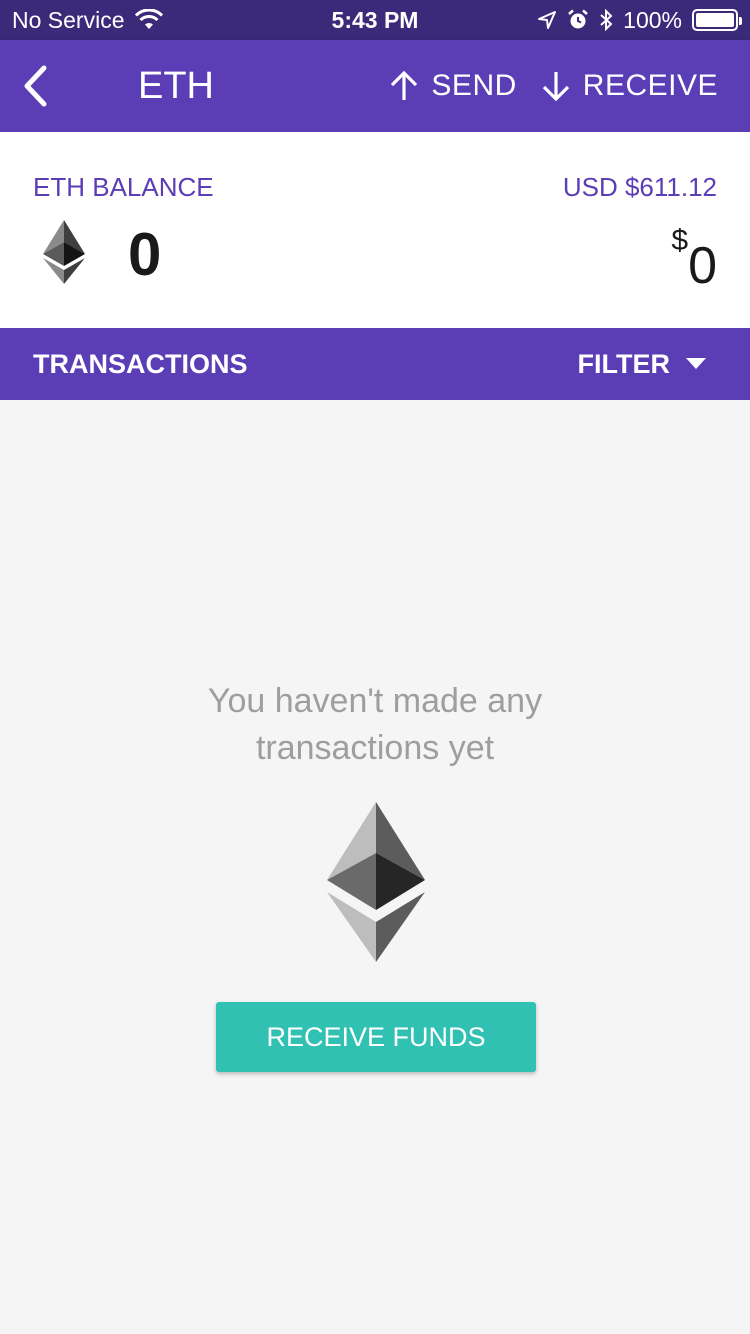 This screenshot has width=750, height=1334. Describe the element at coordinates (375, 86) in the screenshot. I see `app-bar: ETH SEND RECEIVE` at that location.